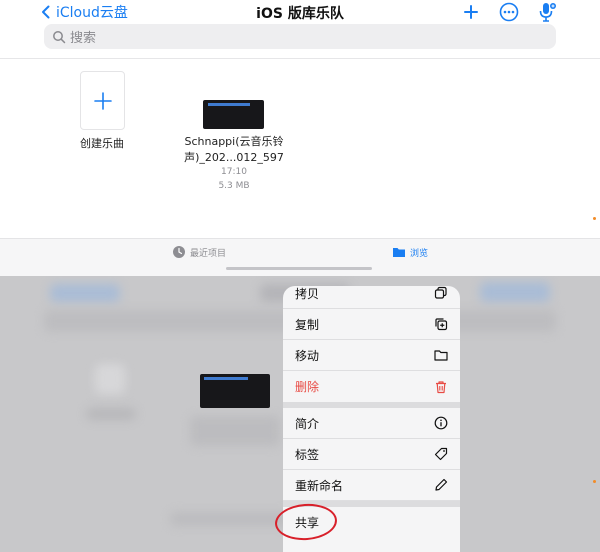 The image size is (600, 552). Describe the element at coordinates (441, 454) in the screenshot. I see `tag-icon` at that location.